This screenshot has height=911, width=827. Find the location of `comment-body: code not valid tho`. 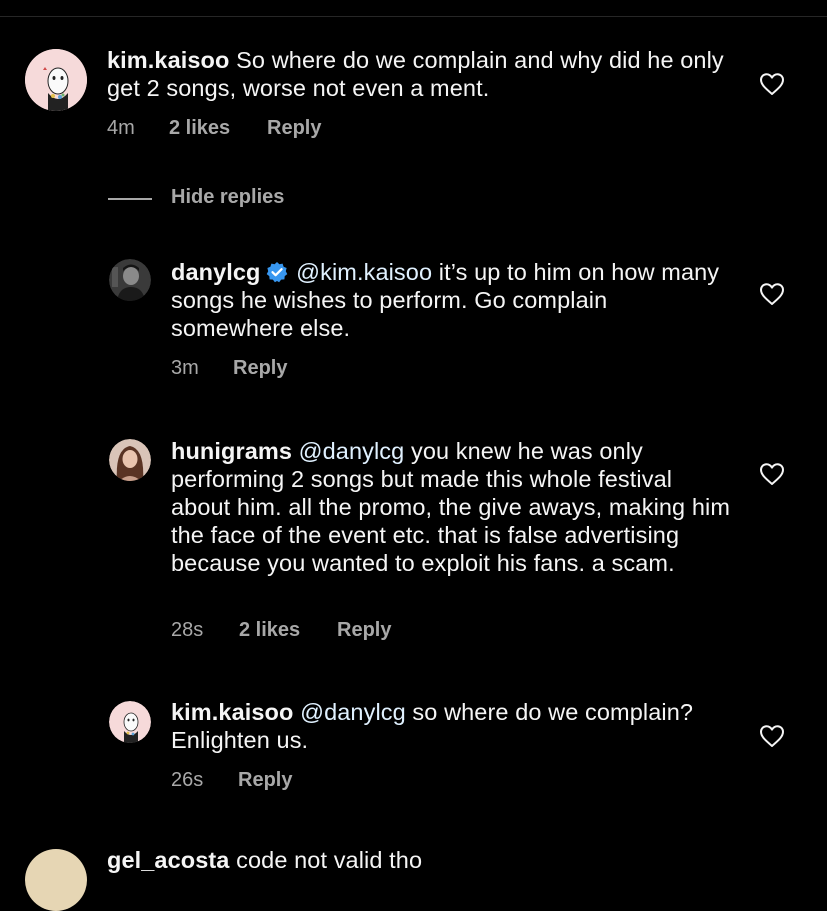

comment-body: code not valid tho is located at coordinates (329, 860).